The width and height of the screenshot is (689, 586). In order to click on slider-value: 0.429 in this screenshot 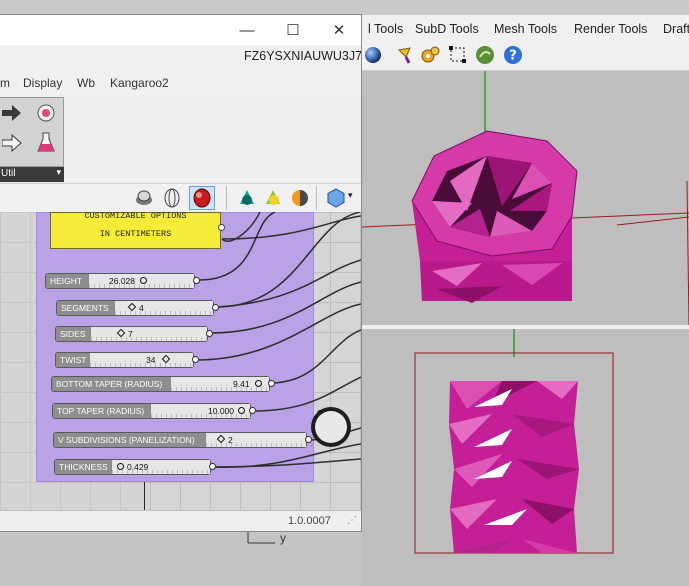, I will do `click(138, 467)`.